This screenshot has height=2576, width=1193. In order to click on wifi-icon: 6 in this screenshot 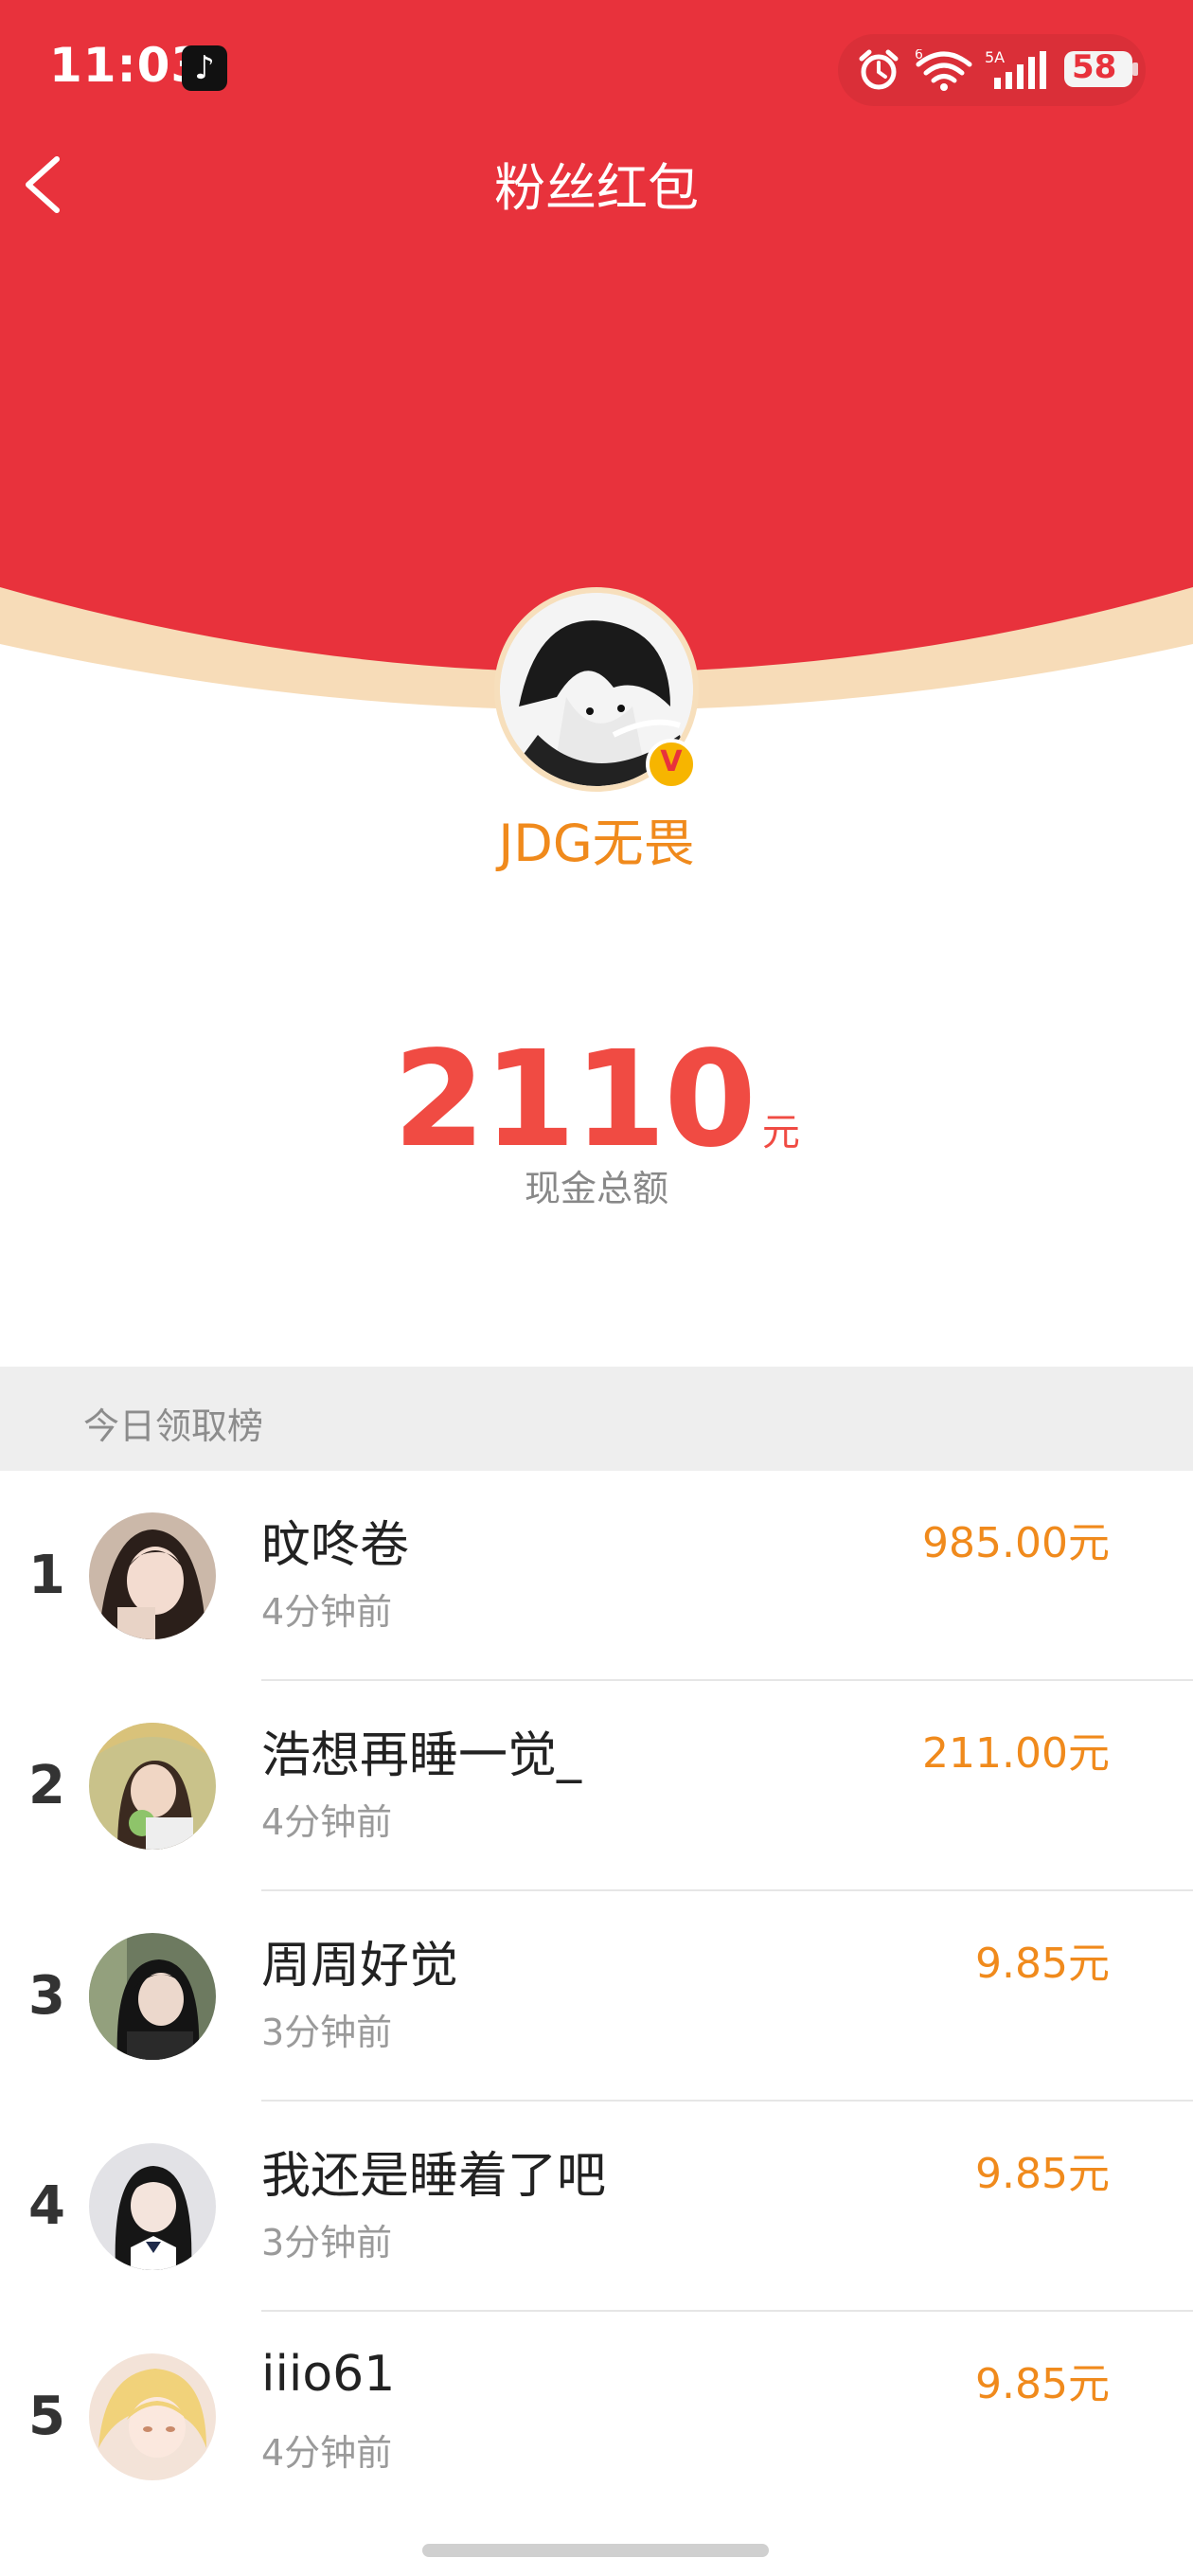, I will do `click(943, 70)`.